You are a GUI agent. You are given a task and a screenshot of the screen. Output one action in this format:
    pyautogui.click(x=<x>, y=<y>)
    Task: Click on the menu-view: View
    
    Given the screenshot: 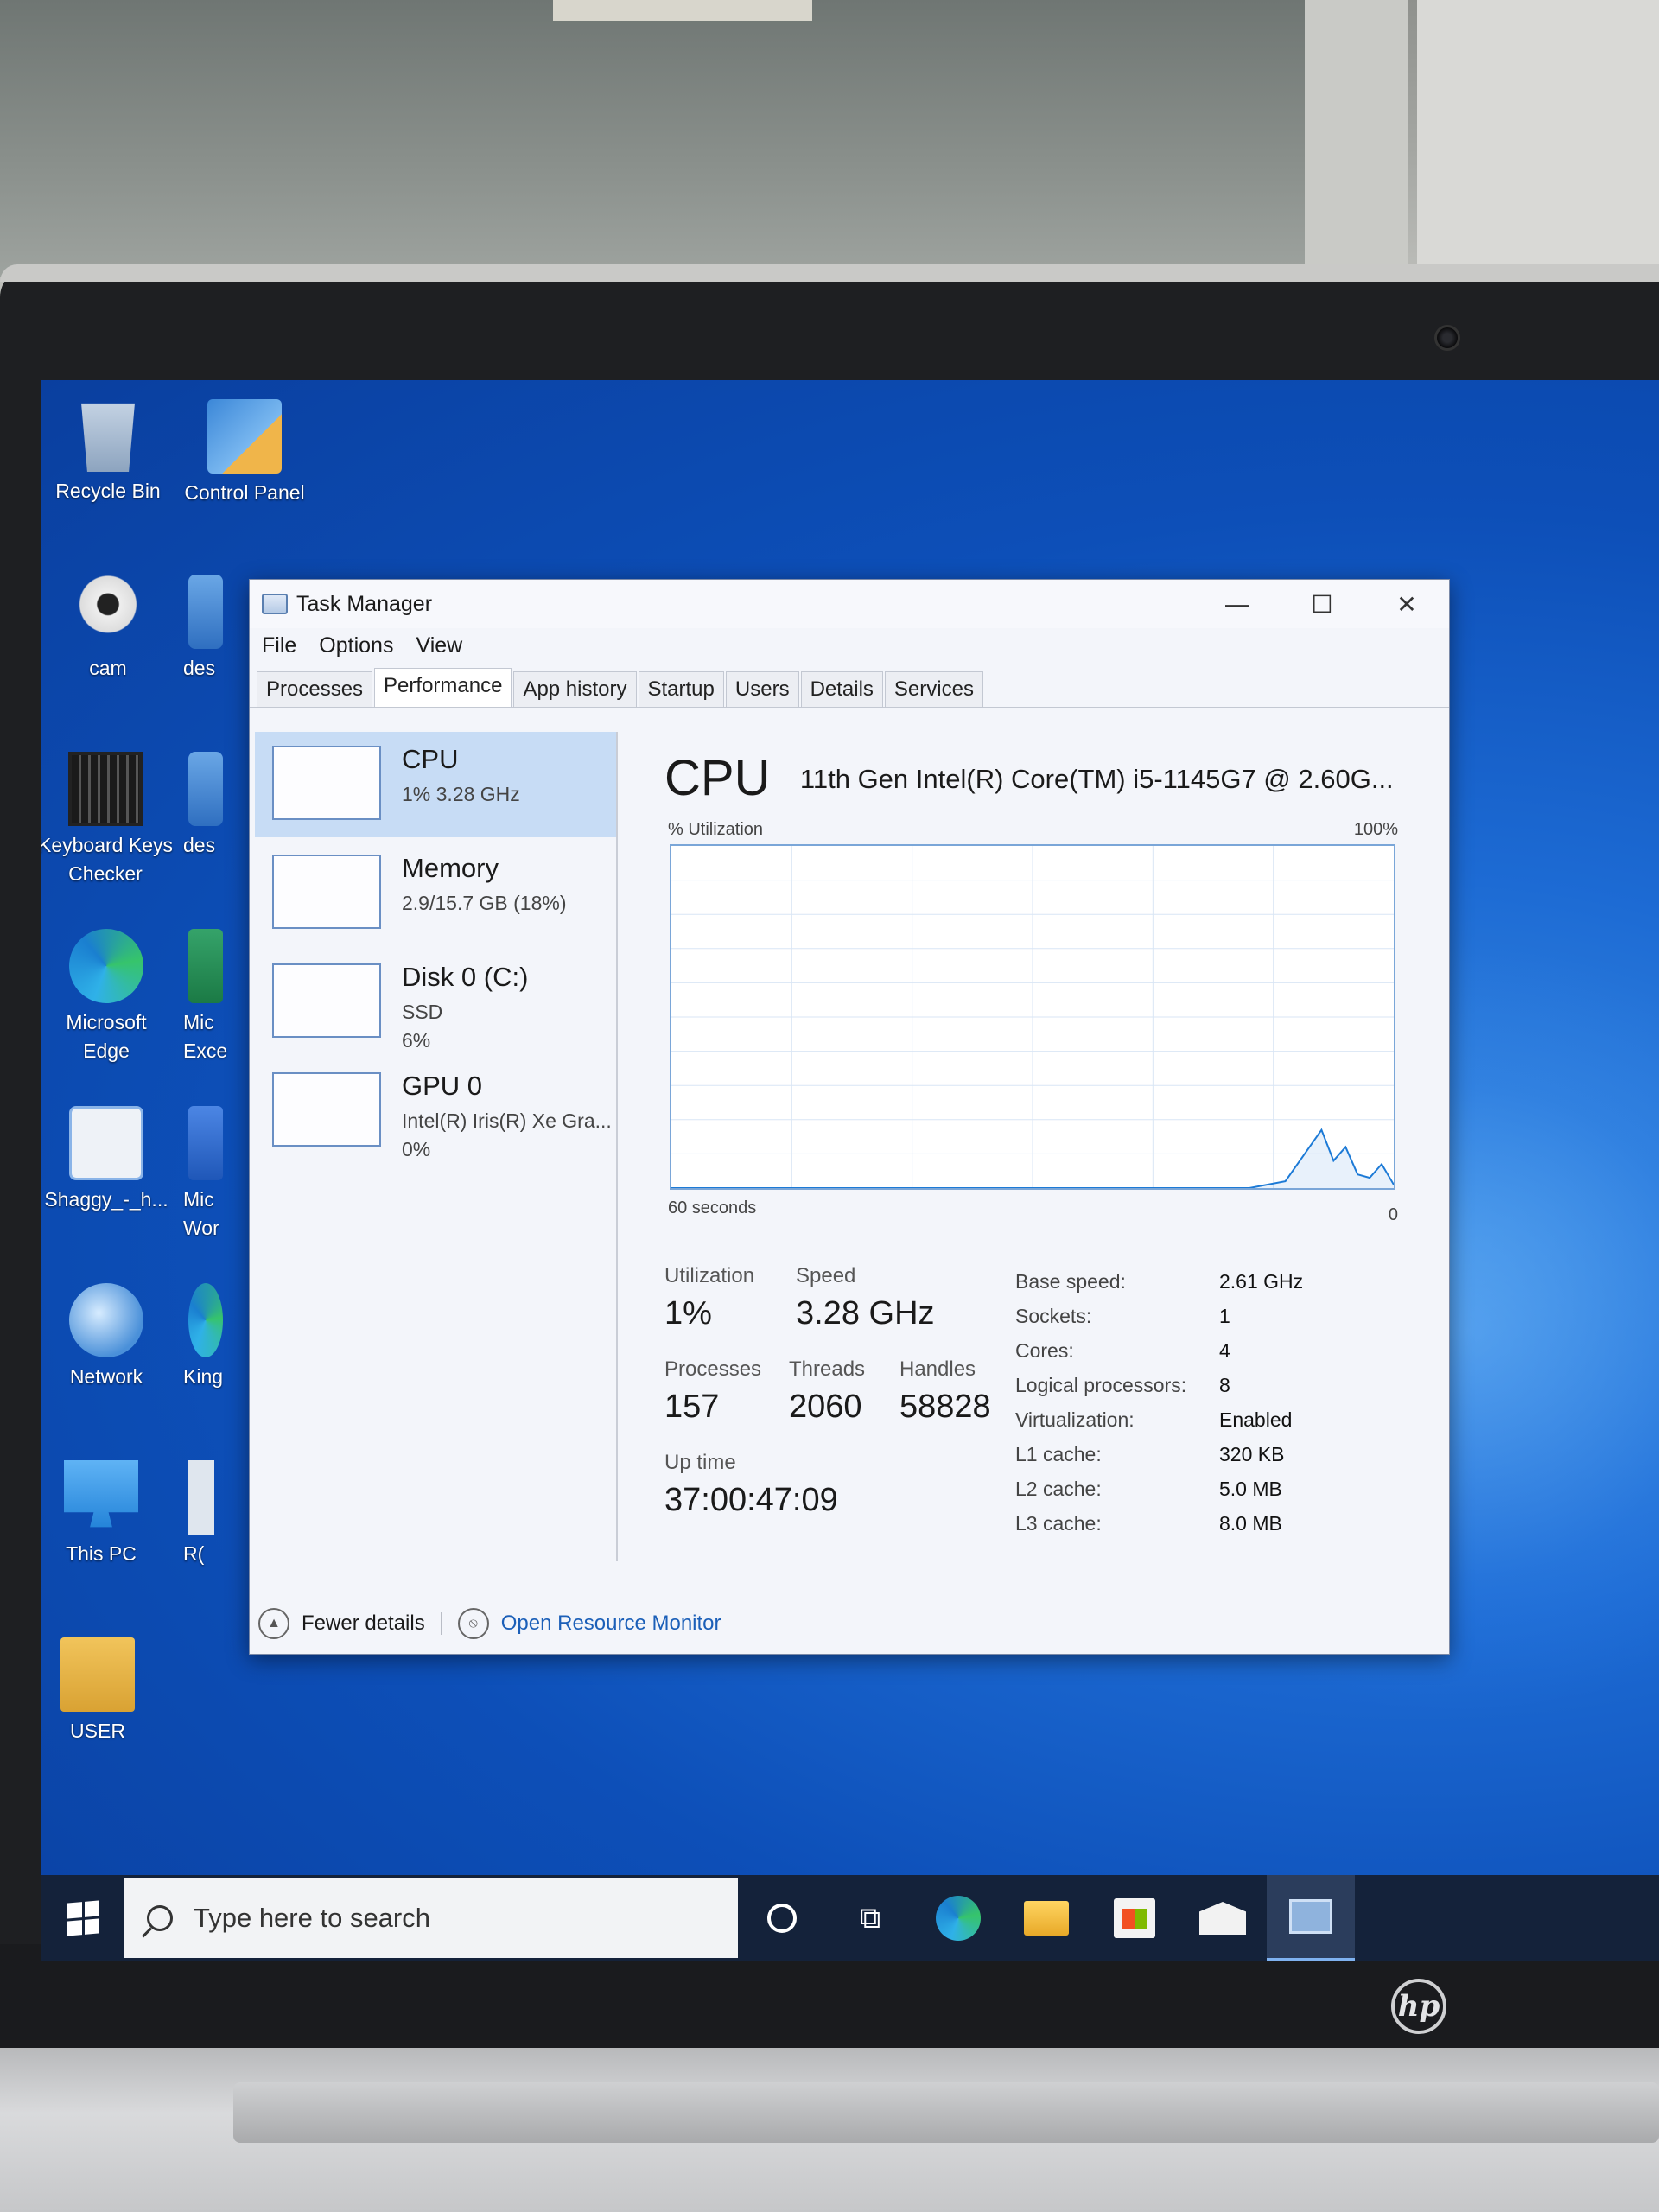 What is the action you would take?
    pyautogui.click(x=439, y=645)
    